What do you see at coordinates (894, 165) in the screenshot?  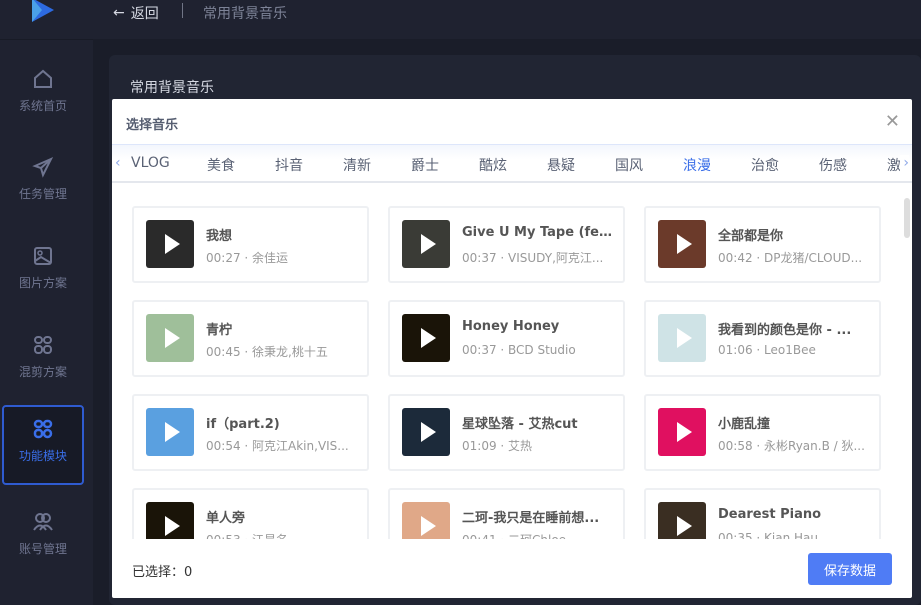 I see `tab-11: 激` at bounding box center [894, 165].